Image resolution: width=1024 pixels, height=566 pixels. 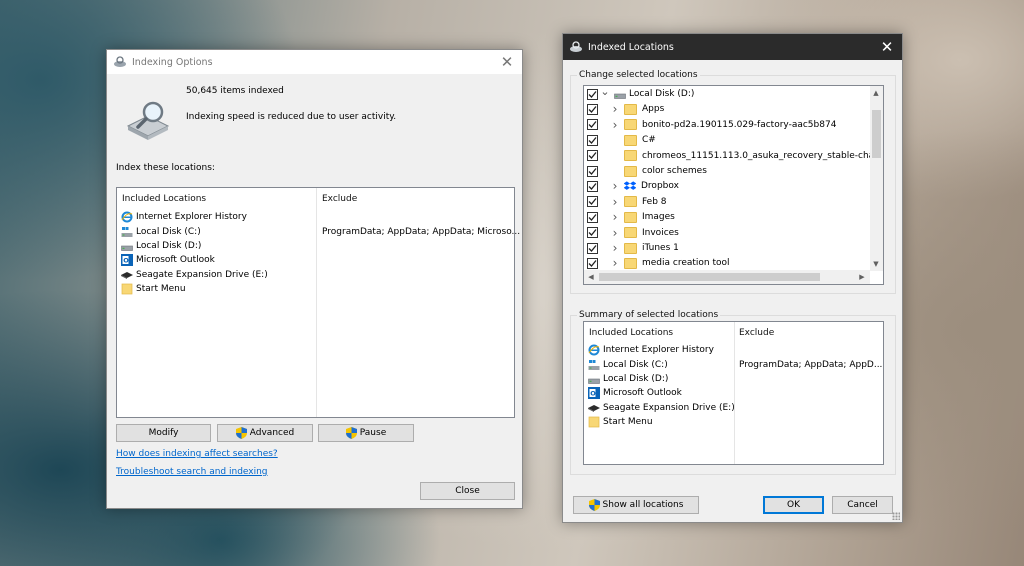 What do you see at coordinates (727, 186) in the screenshot?
I see `tree-item: › Dropbox` at bounding box center [727, 186].